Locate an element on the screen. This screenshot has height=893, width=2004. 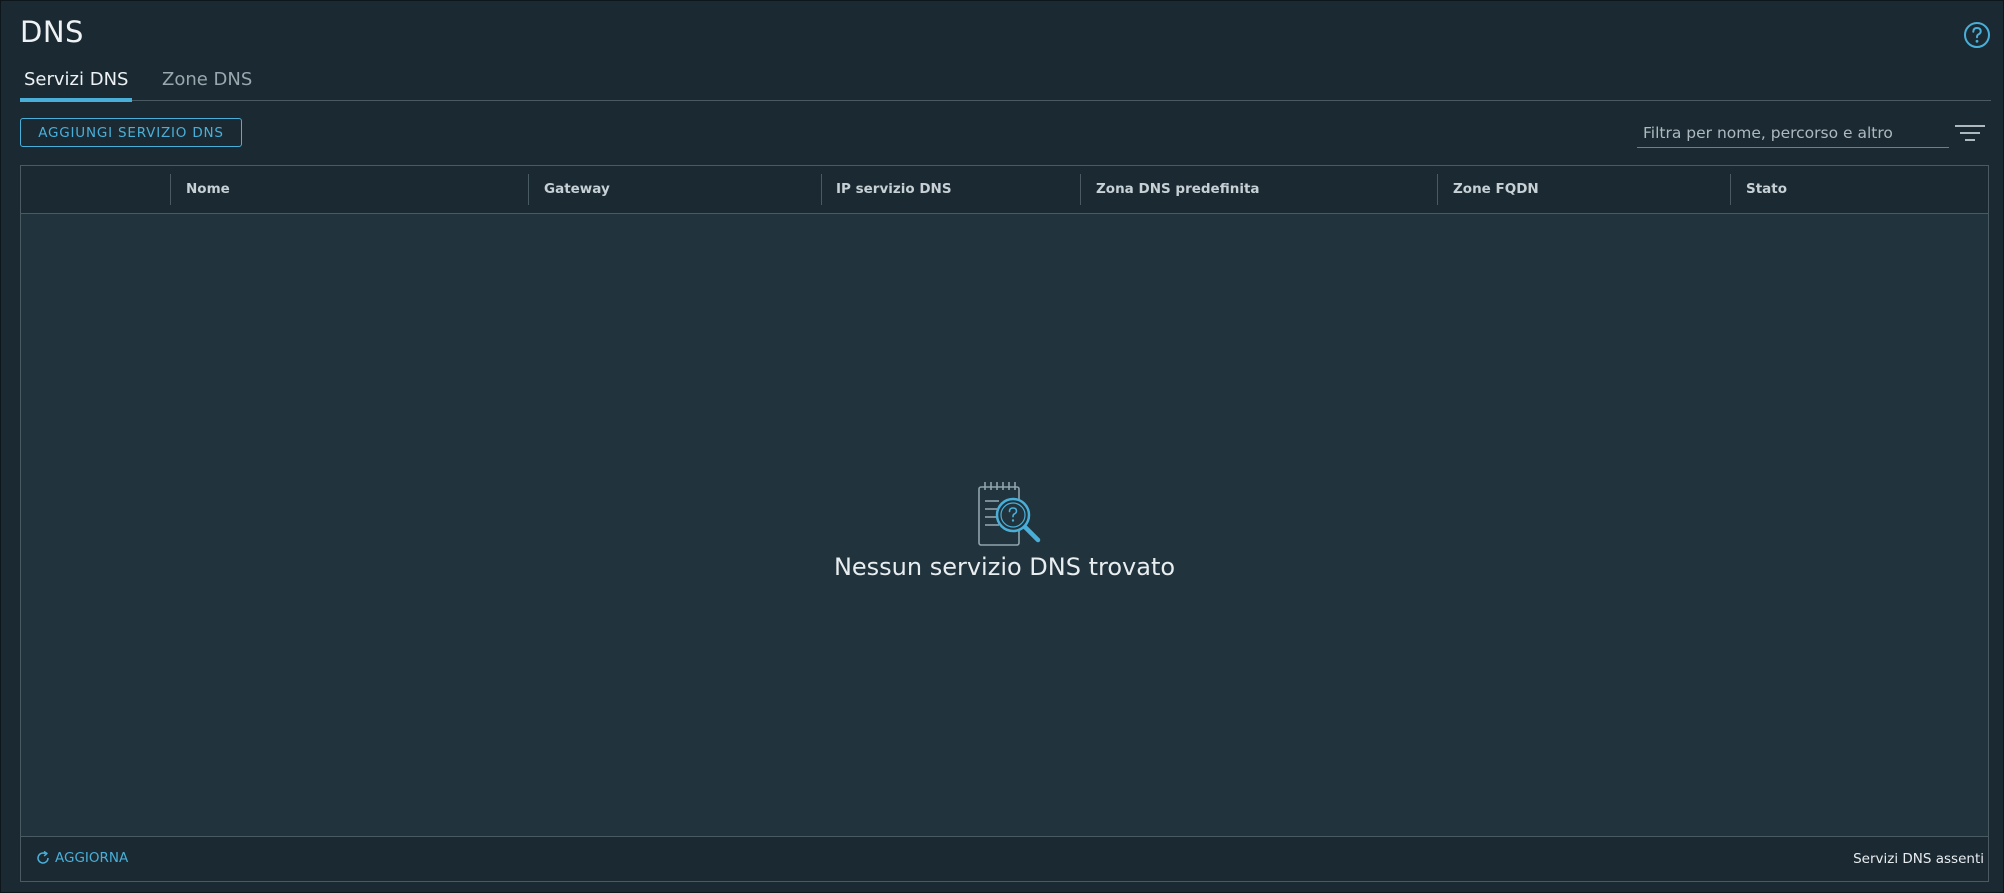
add-dns-service-button: AGGIUNGI SERVIZIO DNS is located at coordinates (131, 132).